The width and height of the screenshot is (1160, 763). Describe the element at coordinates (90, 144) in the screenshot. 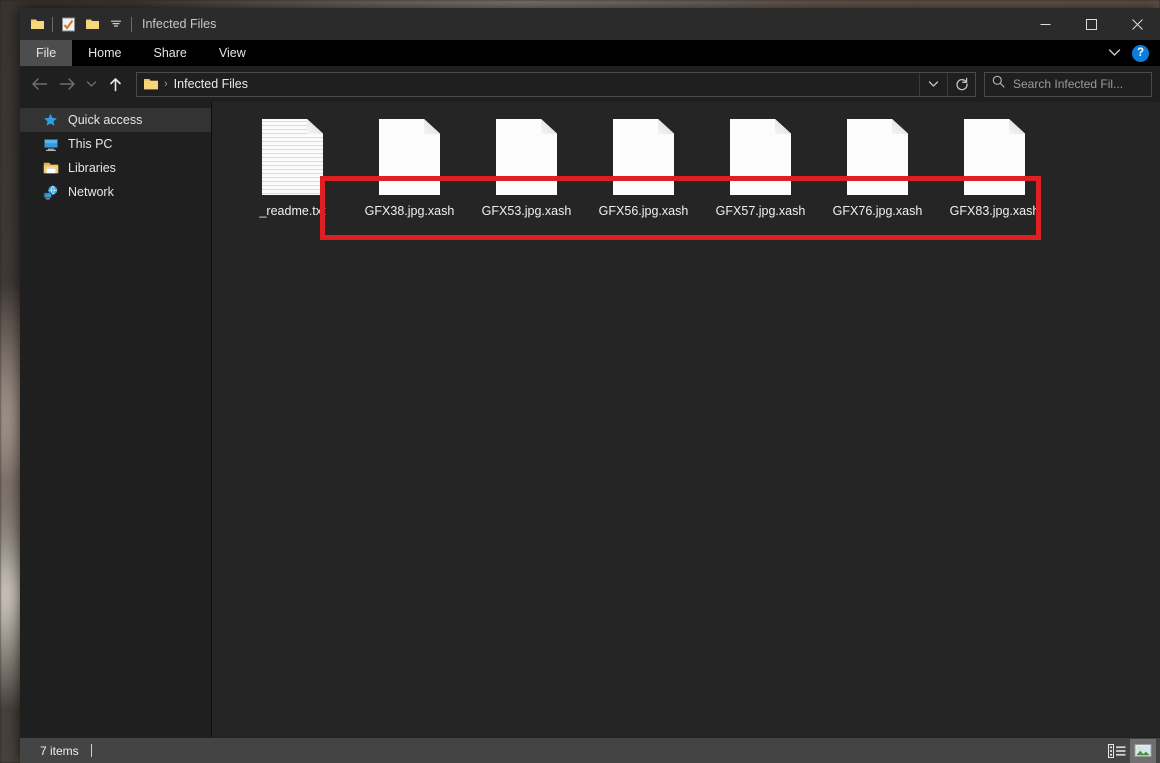

I see `sidebar-item-label: This PC` at that location.